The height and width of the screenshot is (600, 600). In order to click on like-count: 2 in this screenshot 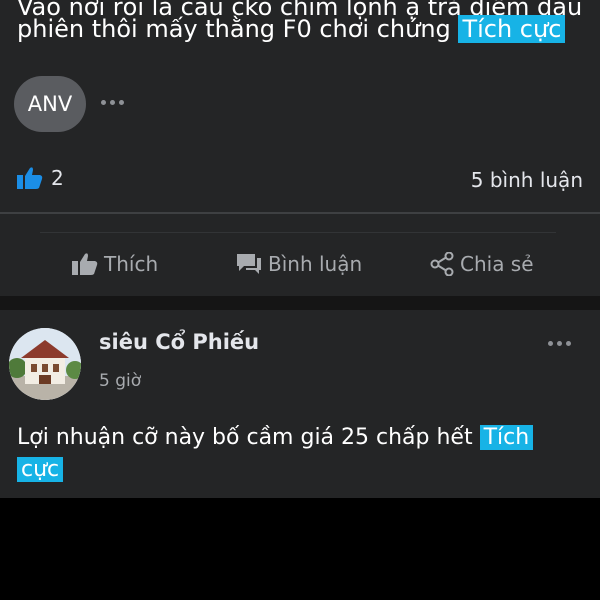, I will do `click(57, 178)`.